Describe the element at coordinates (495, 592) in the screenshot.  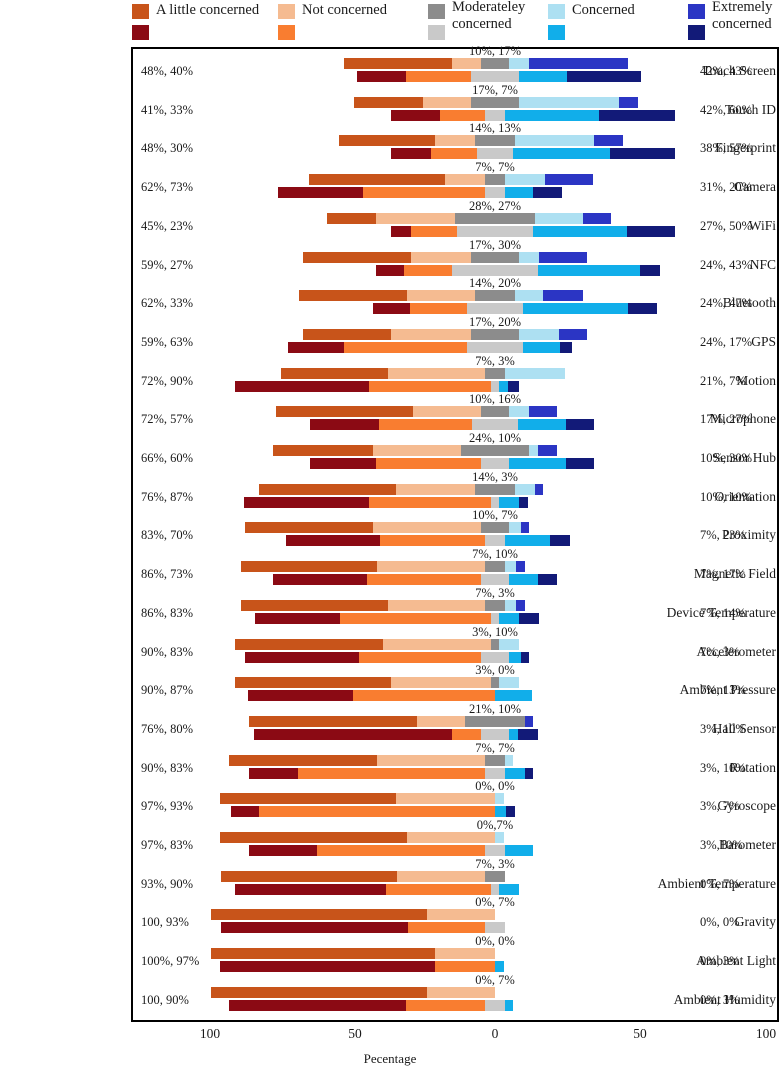
I see `center-value-label: 7%, 3%` at that location.